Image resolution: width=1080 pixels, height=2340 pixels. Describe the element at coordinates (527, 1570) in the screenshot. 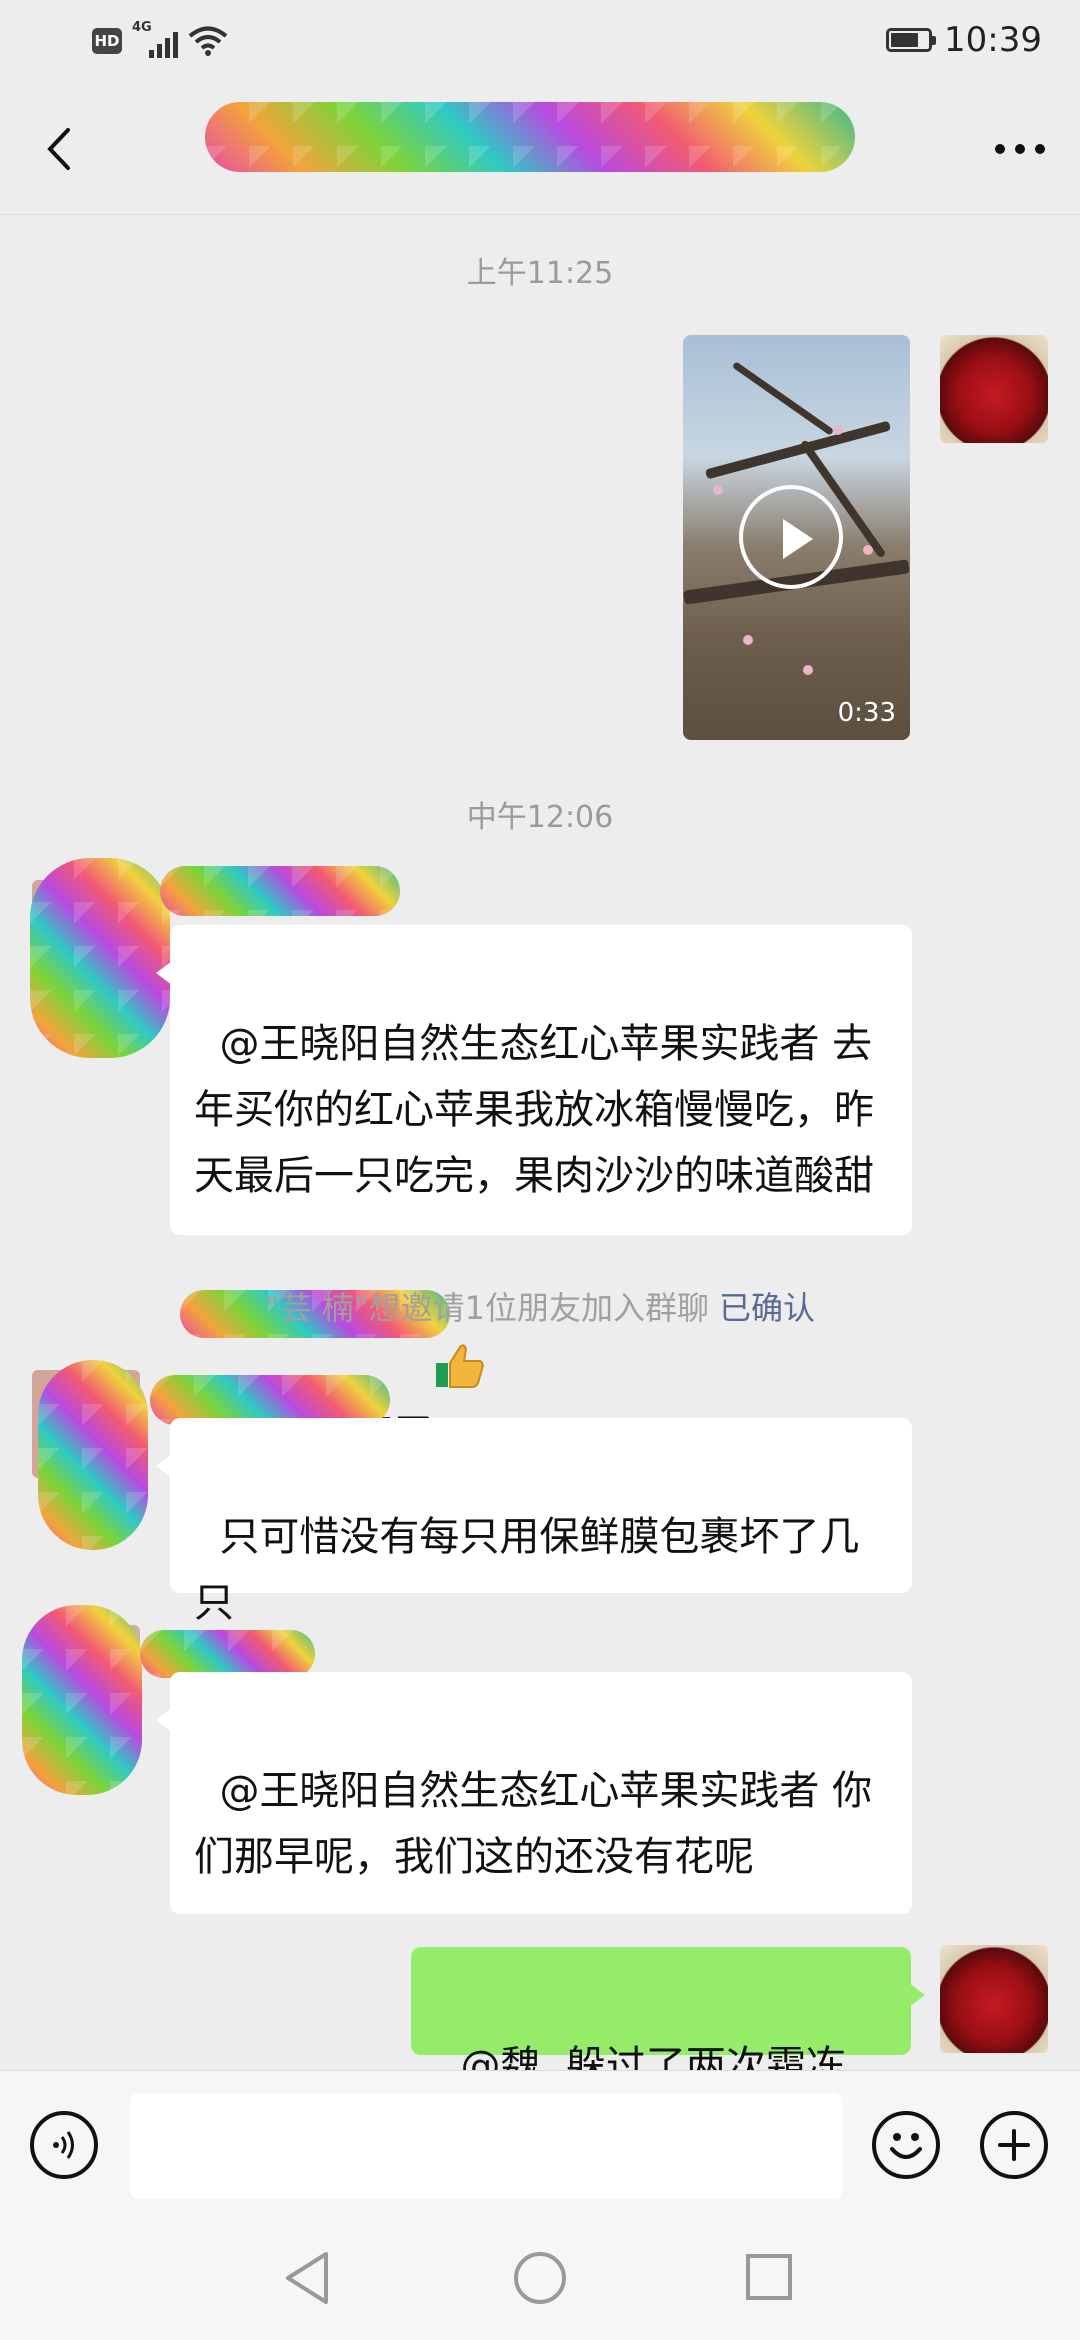

I see `message-text: 只可惜没有每只用保鲜膜包裹坏了几只` at that location.